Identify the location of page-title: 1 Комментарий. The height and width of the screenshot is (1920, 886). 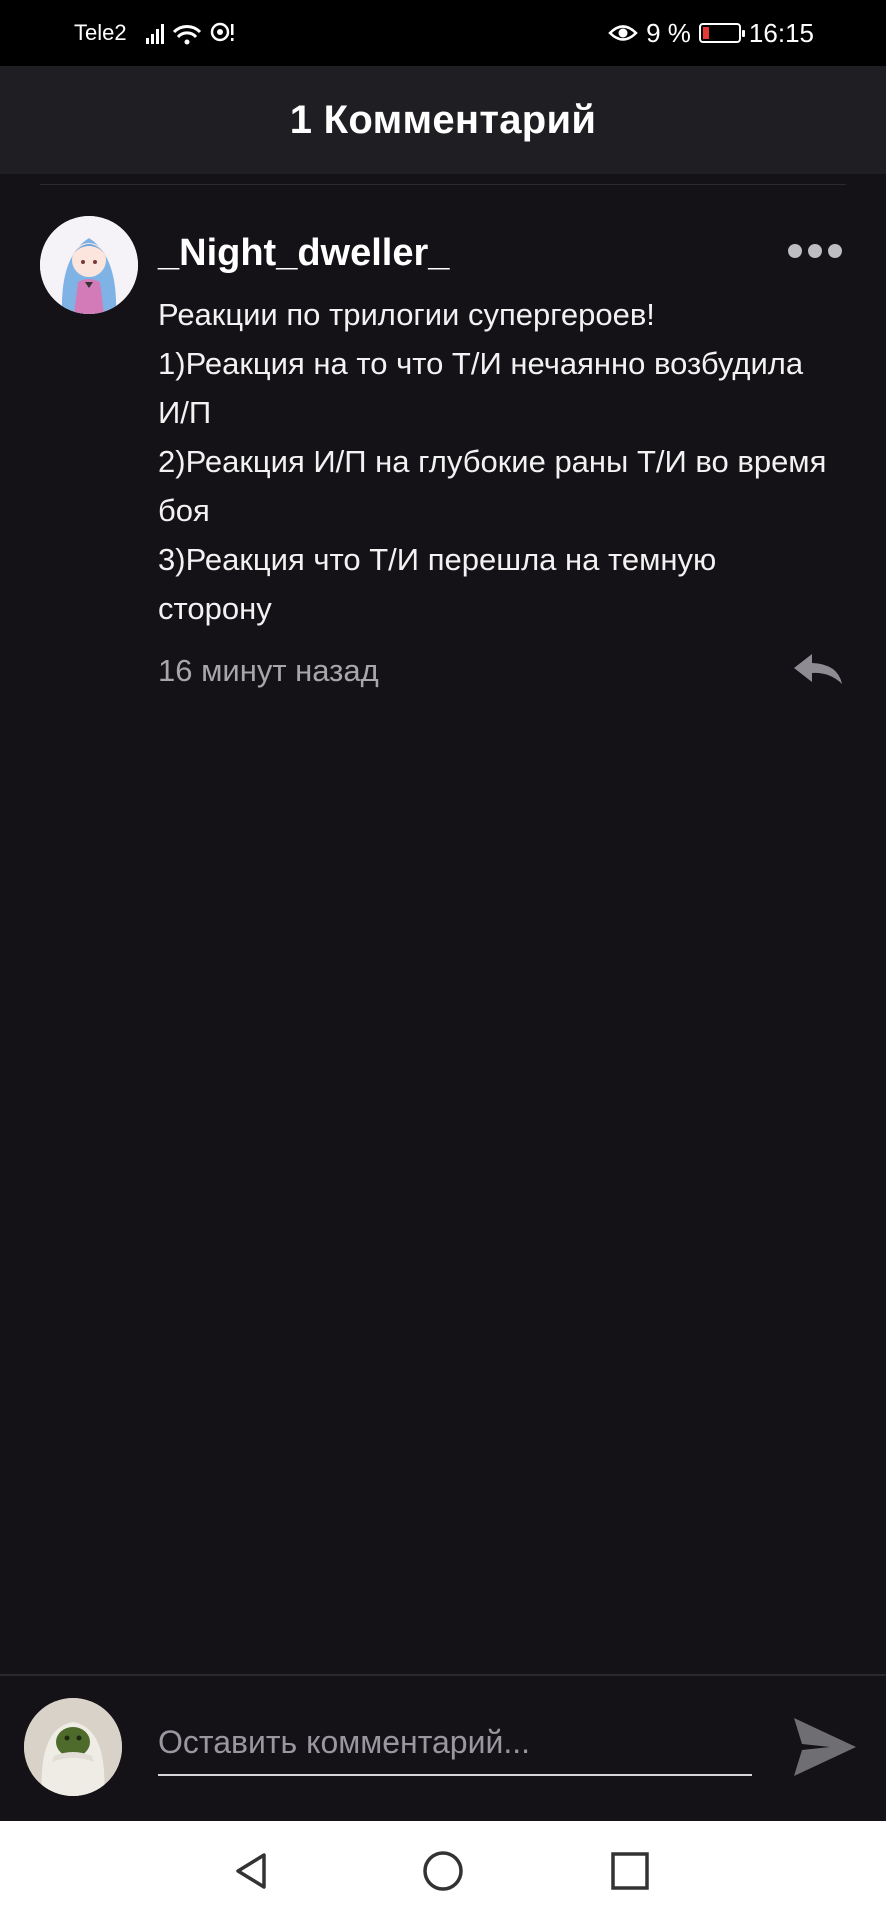
(443, 119).